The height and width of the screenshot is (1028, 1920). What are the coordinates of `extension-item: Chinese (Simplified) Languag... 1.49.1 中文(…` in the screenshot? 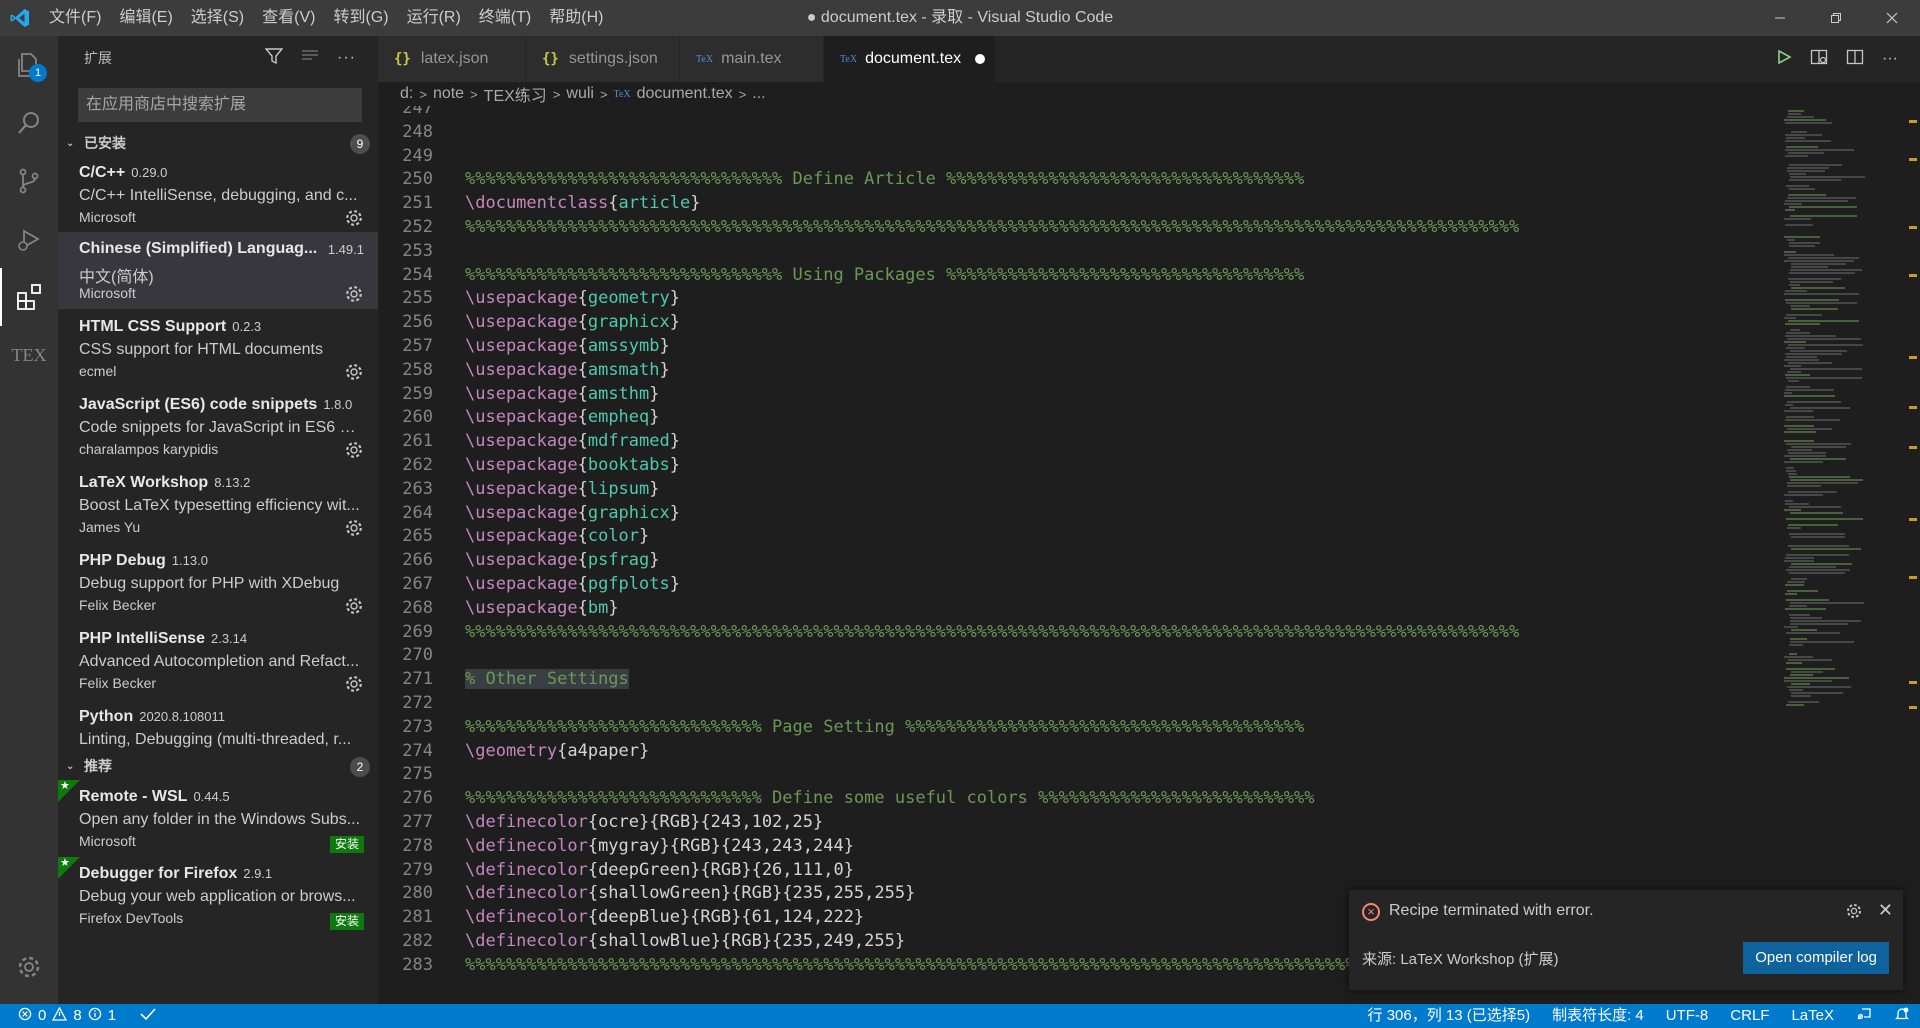 It's located at (218, 270).